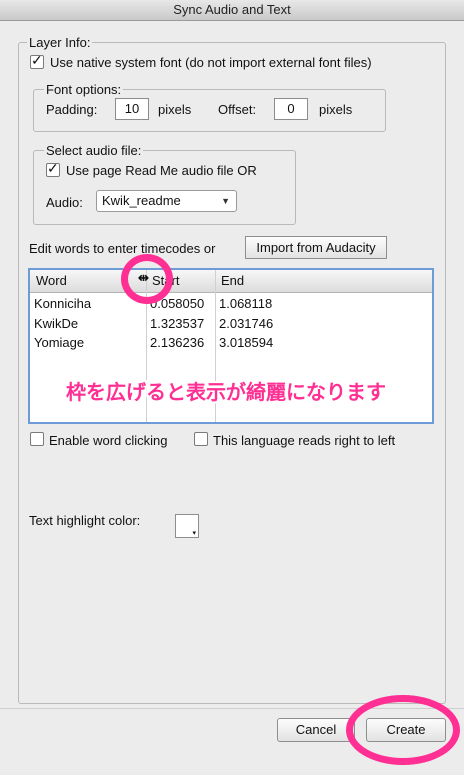  What do you see at coordinates (94, 150) in the screenshot?
I see `audio-file-label: Select audio file:` at bounding box center [94, 150].